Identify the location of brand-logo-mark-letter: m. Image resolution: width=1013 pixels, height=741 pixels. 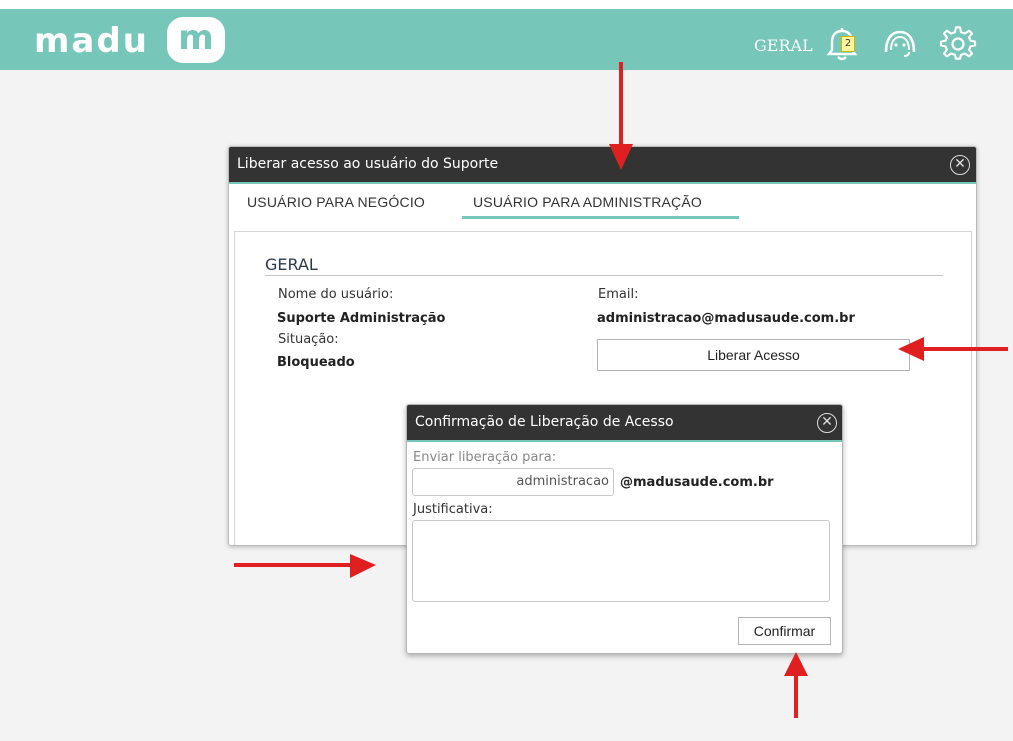
(196, 38).